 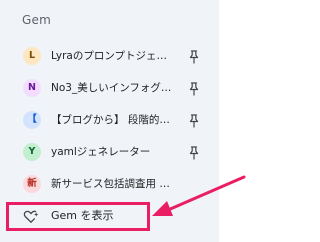 What do you see at coordinates (32, 56) in the screenshot?
I see `gem-avatar: L` at bounding box center [32, 56].